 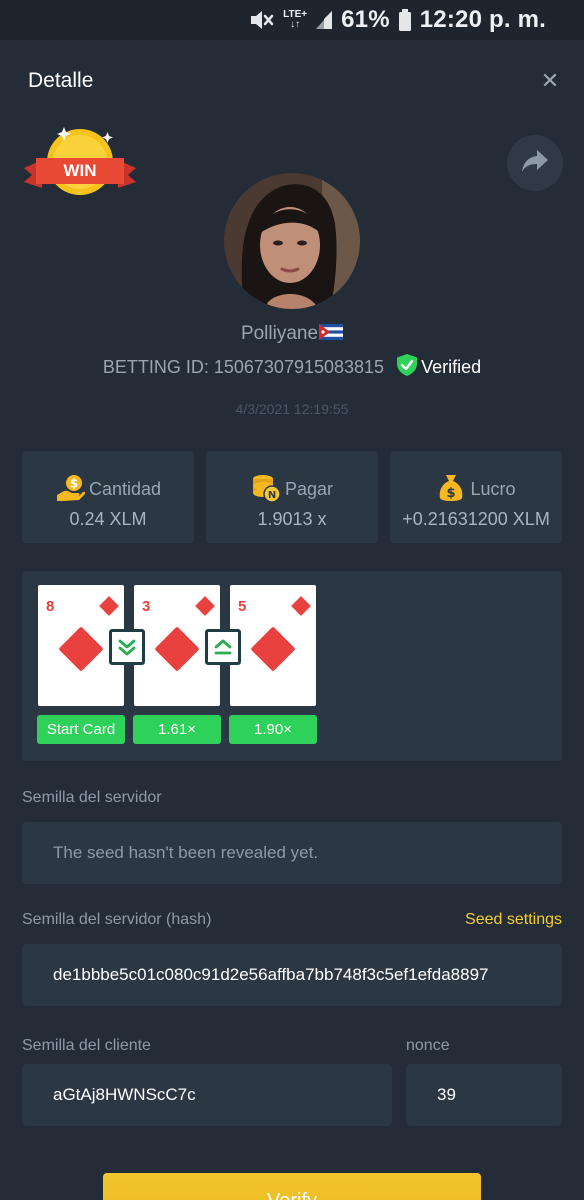 I want to click on betting-id-row: BETTING ID: 15067307915083815 Verified, so click(x=292, y=366).